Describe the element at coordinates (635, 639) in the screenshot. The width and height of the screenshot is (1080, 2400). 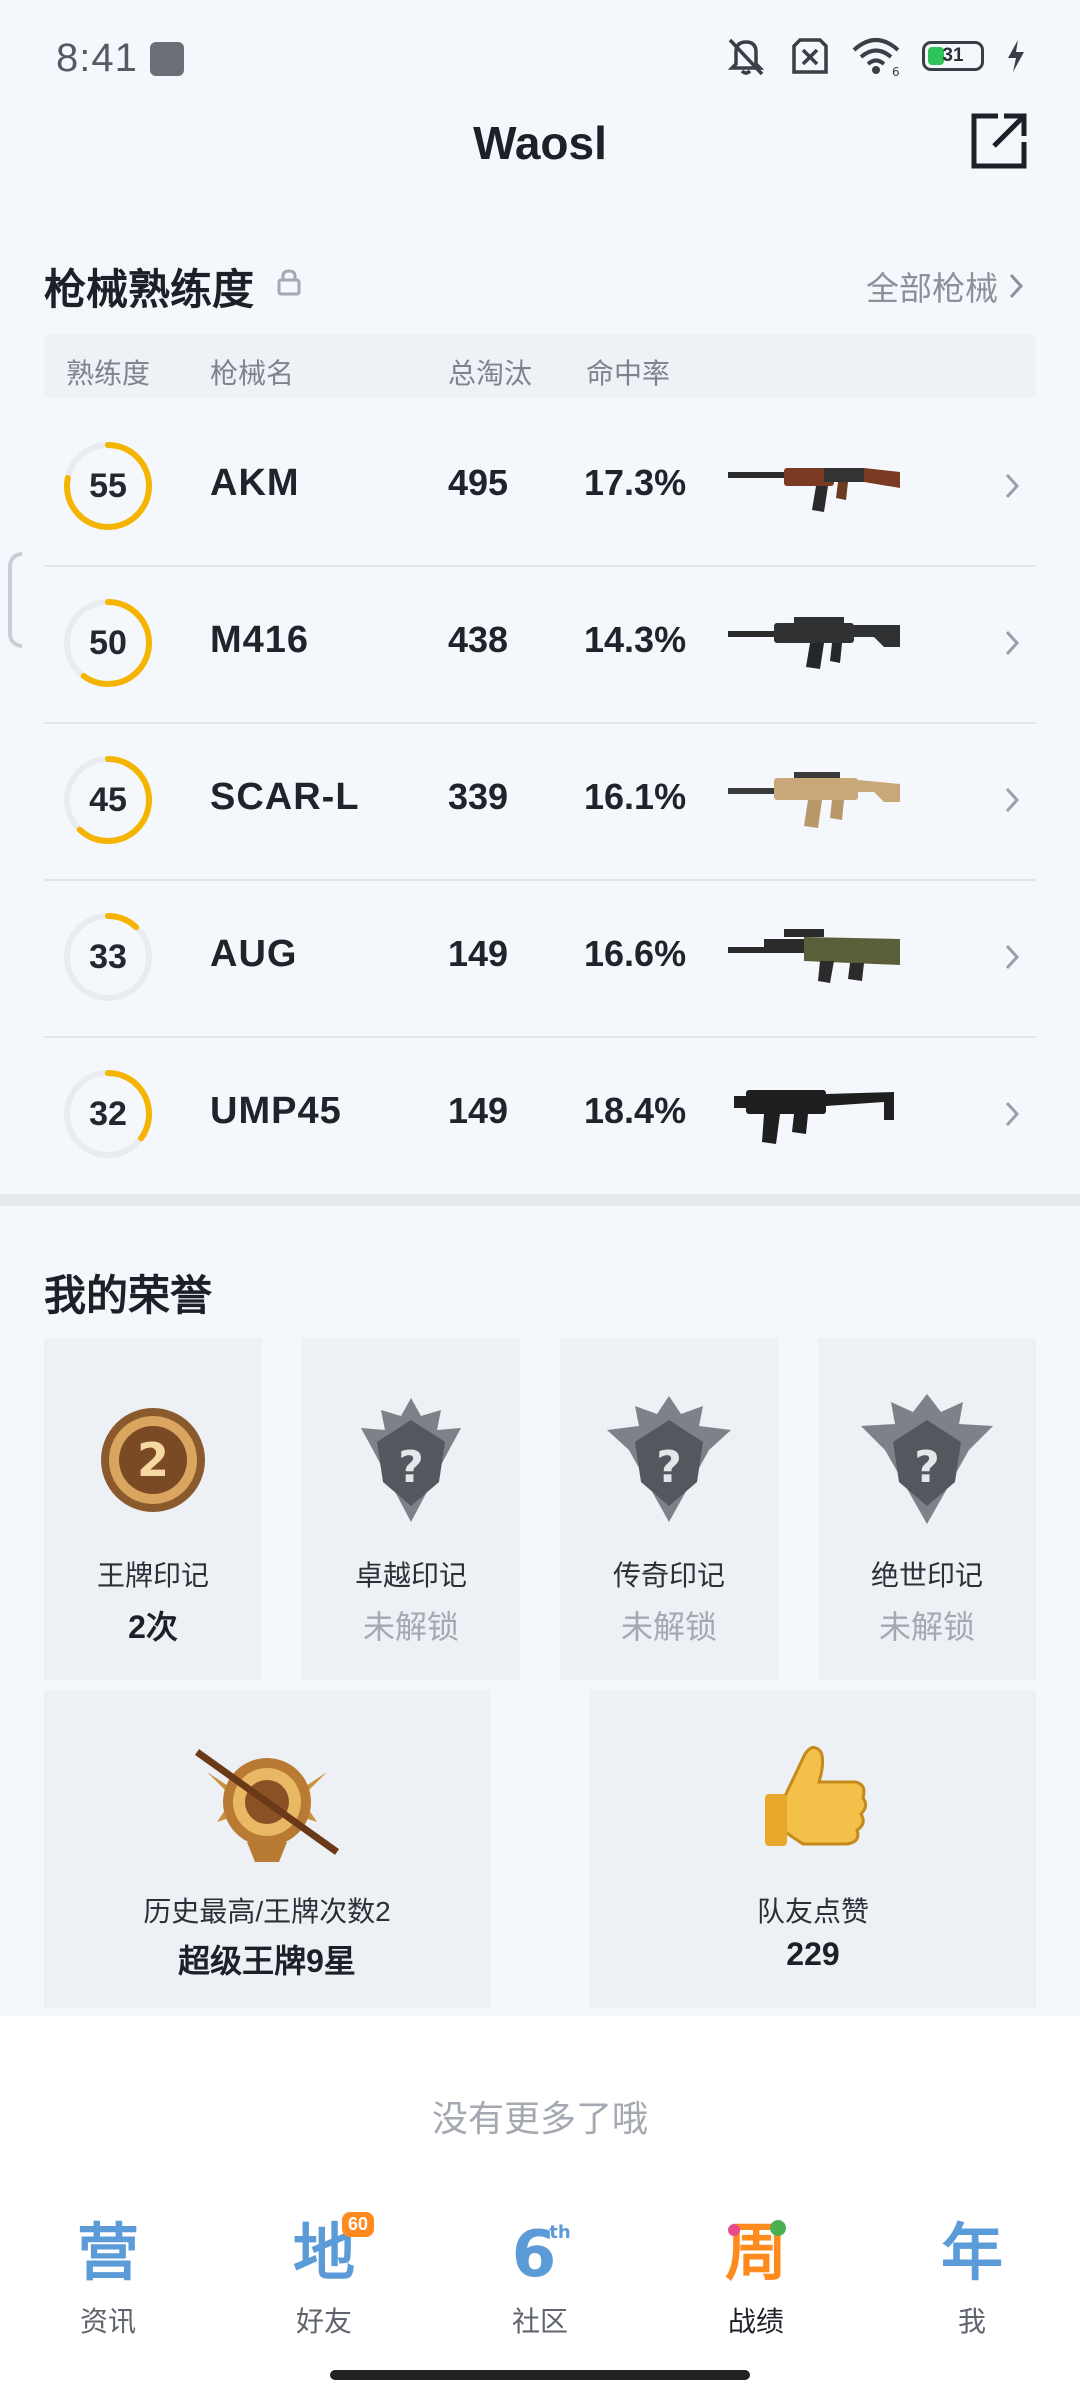
I see `weapon-hit-rate: 14.3%` at that location.